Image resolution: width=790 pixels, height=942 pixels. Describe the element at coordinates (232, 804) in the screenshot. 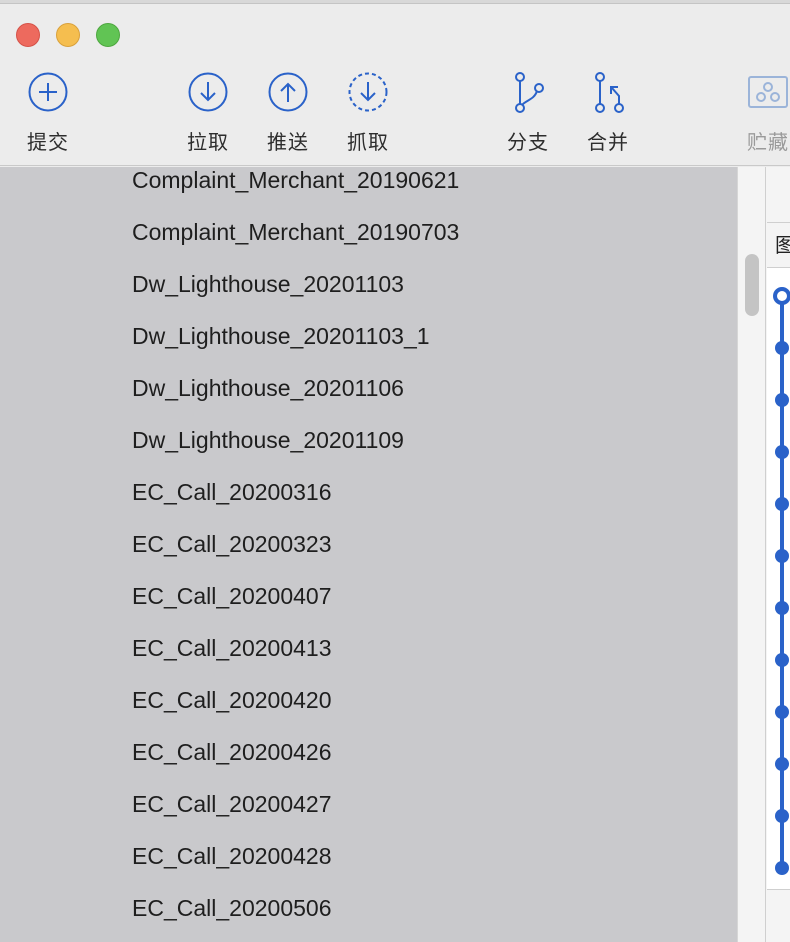

I see `sidebar-branch-item: EC_Call_20200427` at that location.